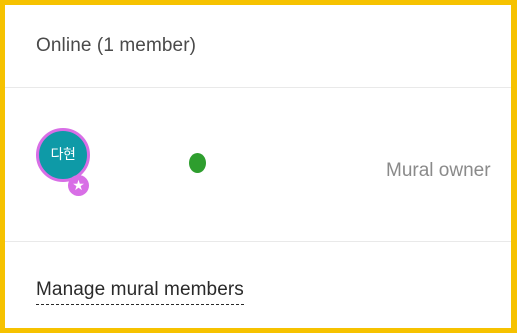  What do you see at coordinates (438, 170) in the screenshot?
I see `member-role-label: Mural owner` at bounding box center [438, 170].